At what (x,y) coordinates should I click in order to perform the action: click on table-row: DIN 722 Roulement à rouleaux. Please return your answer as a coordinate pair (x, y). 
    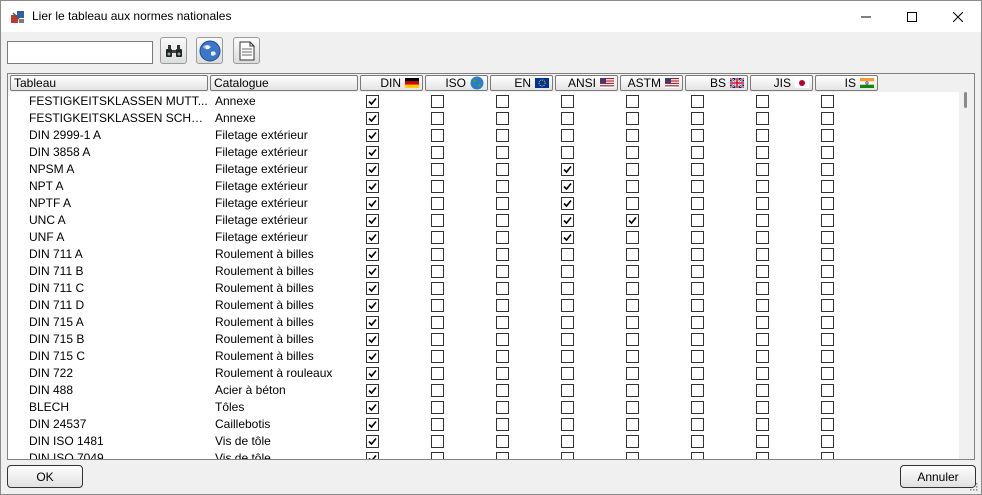
    Looking at the image, I should click on (484, 373).